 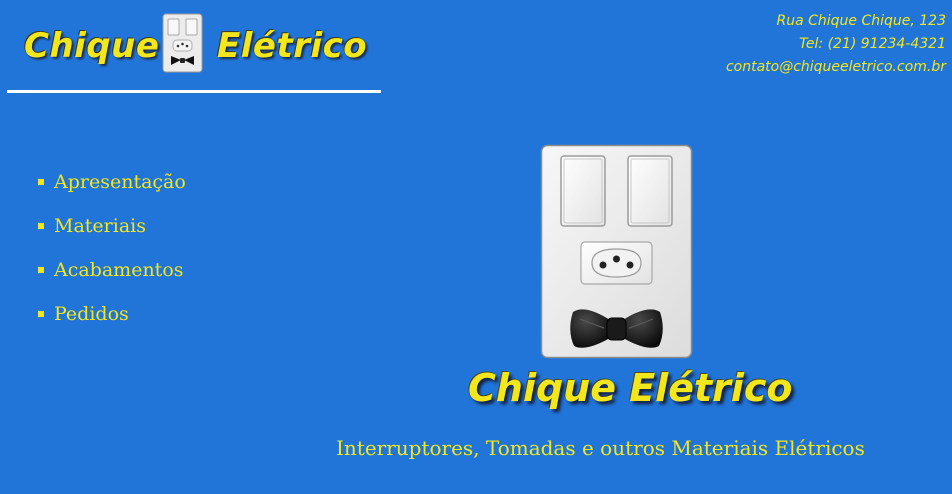 I want to click on logo-text-eletrico: Elétrico, so click(x=292, y=46).